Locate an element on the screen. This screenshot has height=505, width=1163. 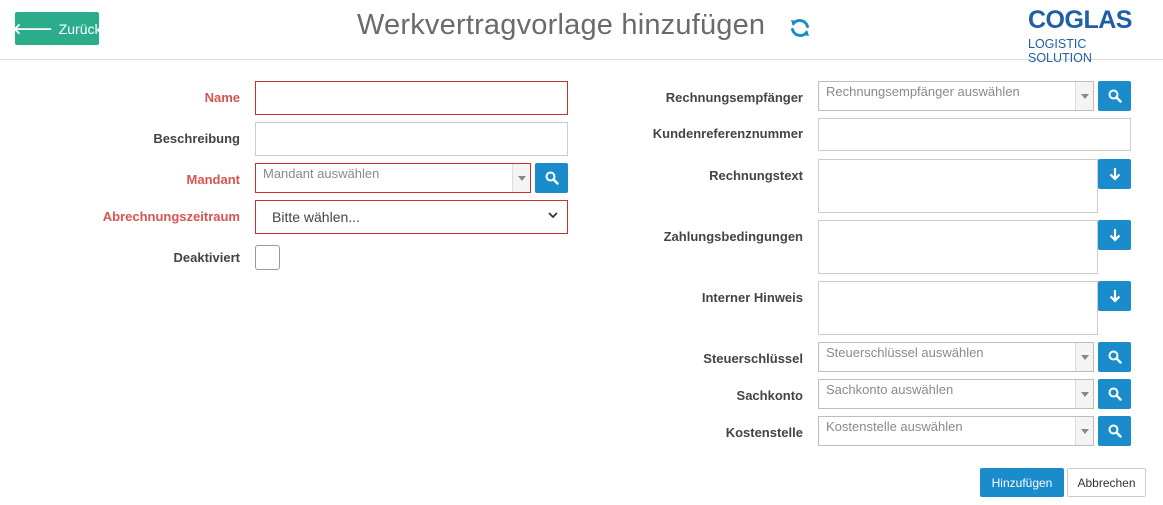
kostenstelle-select: Kostenstelle auswählen is located at coordinates (956, 431).